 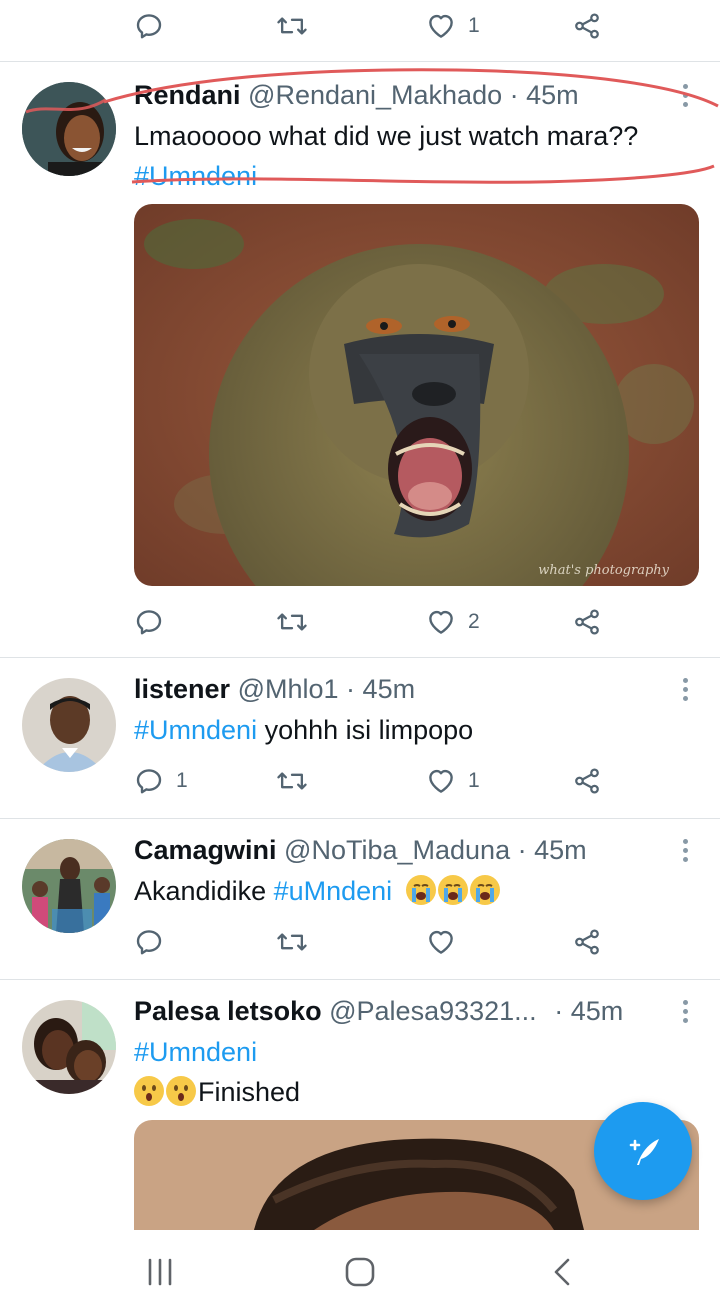 I want to click on tweet-header: Camagwini @NoTiba_Maduna · 45m, so click(x=360, y=850).